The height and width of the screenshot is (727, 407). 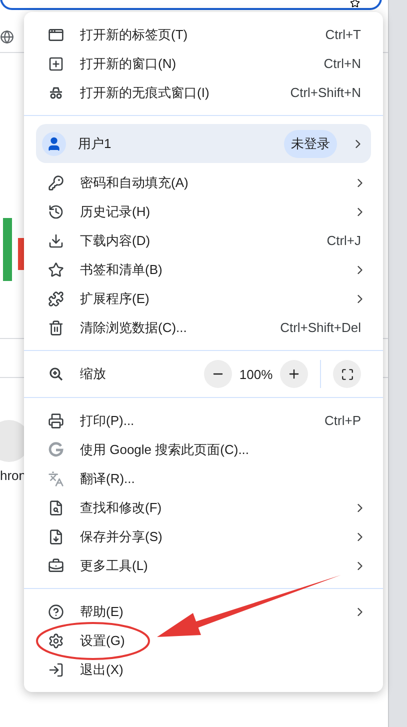 What do you see at coordinates (203, 611) in the screenshot?
I see `menu-item: 帮助(E)` at bounding box center [203, 611].